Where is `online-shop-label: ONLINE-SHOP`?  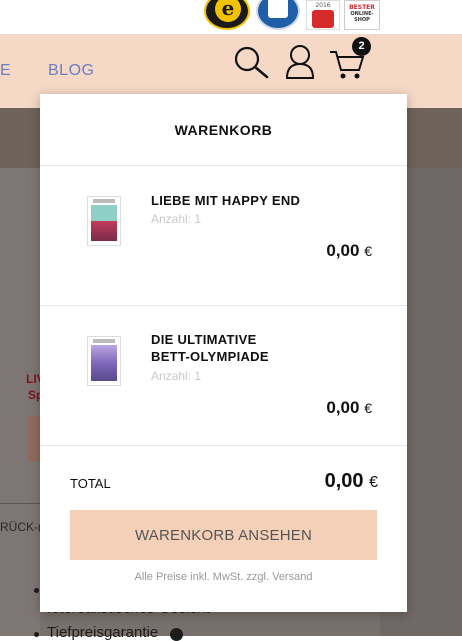 online-shop-label: ONLINE-SHOP is located at coordinates (362, 17).